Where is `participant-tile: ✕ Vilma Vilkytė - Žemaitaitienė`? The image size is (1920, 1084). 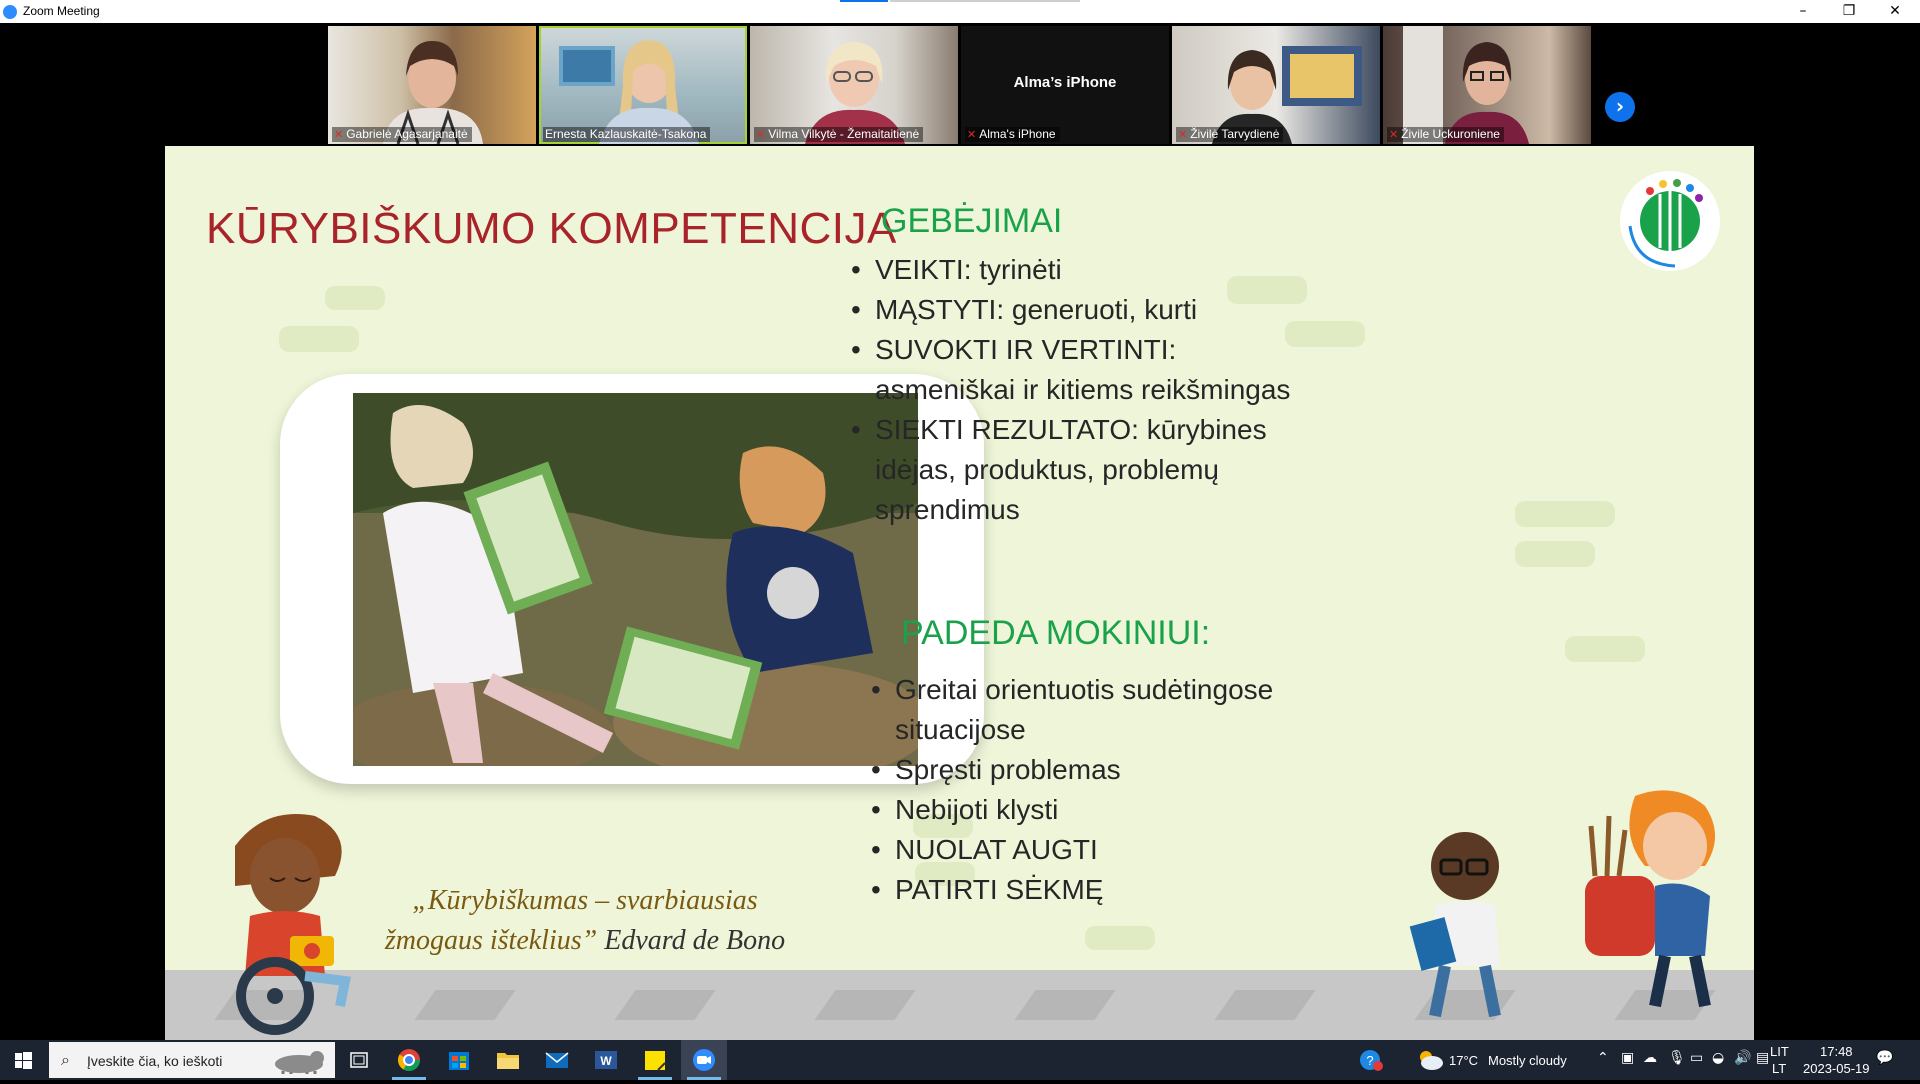 participant-tile: ✕ Vilma Vilkytė - Žemaitaitienė is located at coordinates (854, 85).